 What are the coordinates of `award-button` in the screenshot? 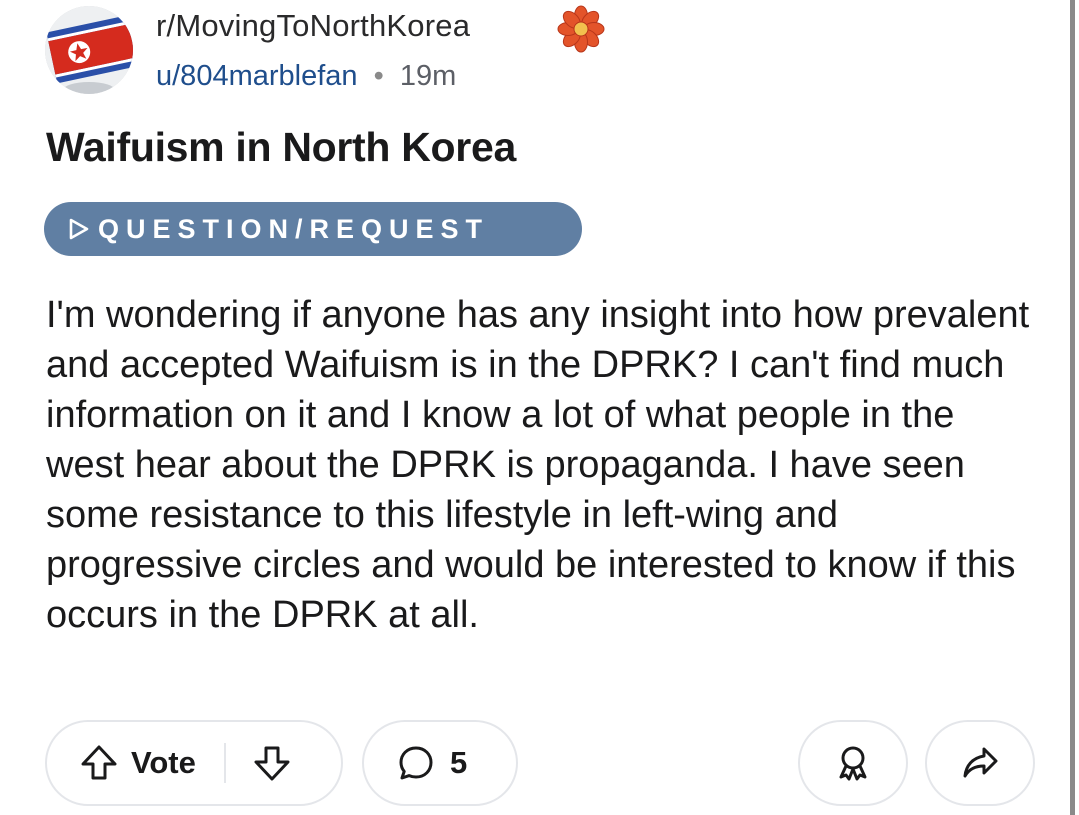 It's located at (853, 763).